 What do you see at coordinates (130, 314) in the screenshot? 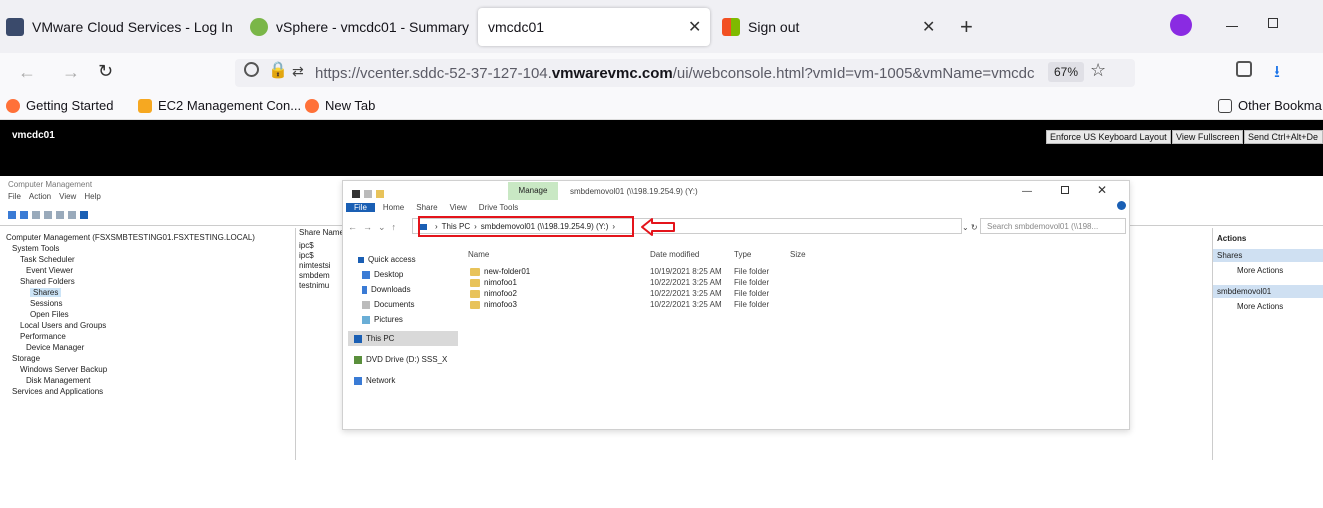
I see `tree-open-files: Open Files` at bounding box center [130, 314].